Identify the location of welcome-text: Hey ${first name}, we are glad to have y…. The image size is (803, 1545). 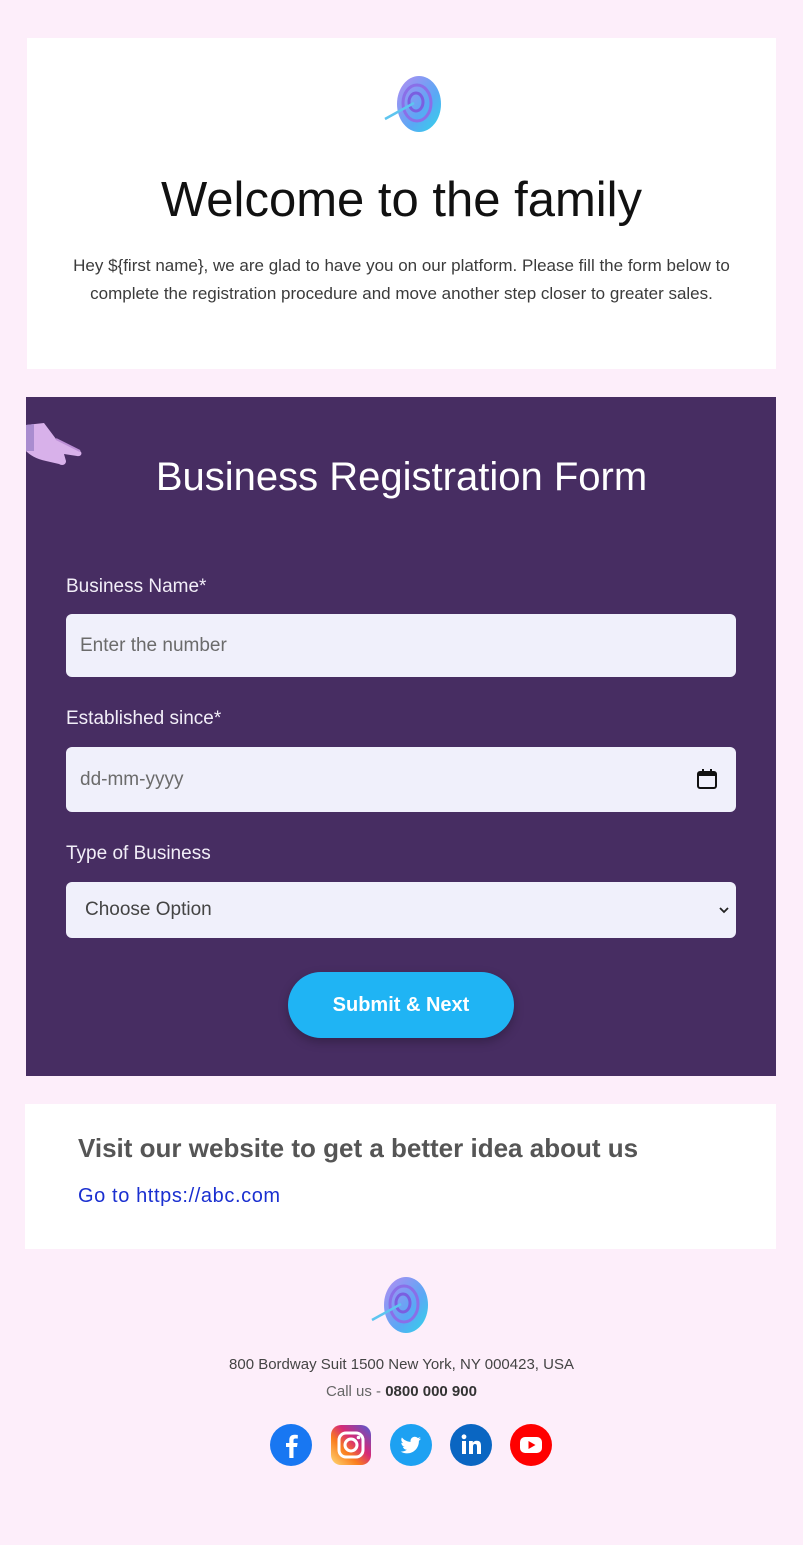
(401, 279).